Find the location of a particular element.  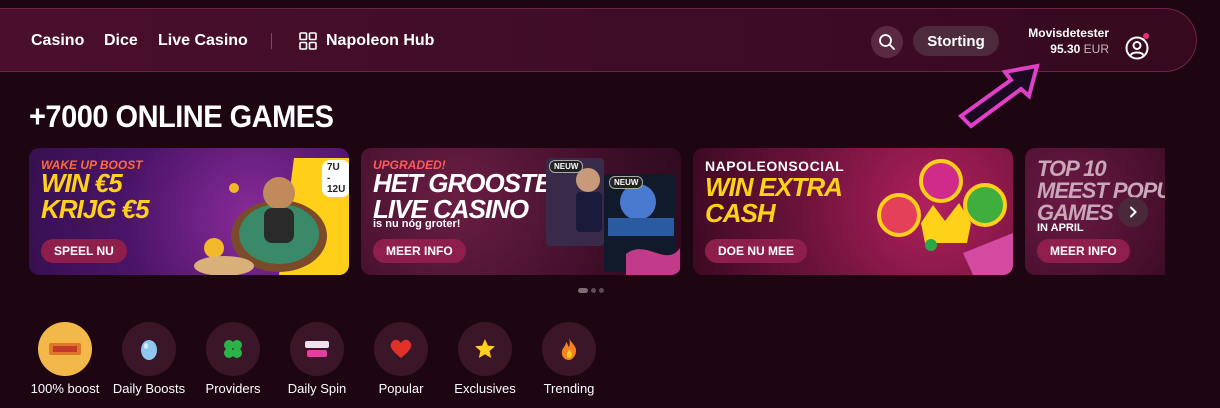

category-label: Daily Boosts is located at coordinates (149, 388).